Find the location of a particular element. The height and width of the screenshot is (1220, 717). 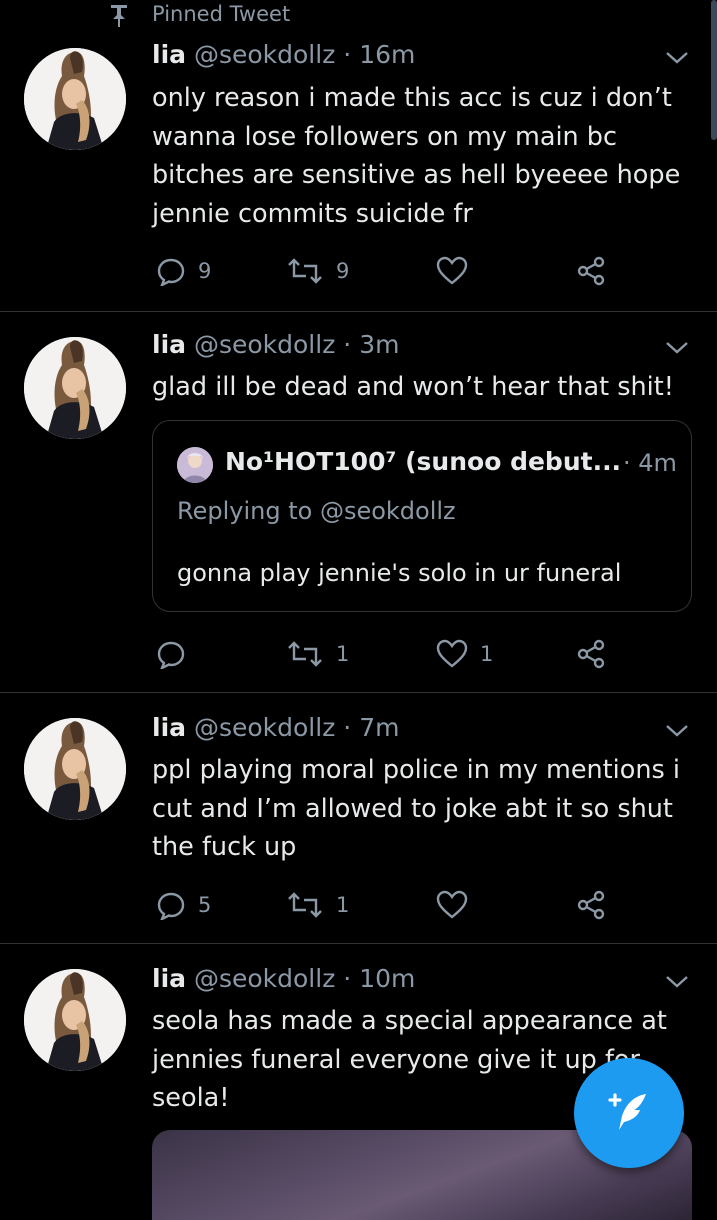

quoted-timestamp: · 4m is located at coordinates (650, 463).